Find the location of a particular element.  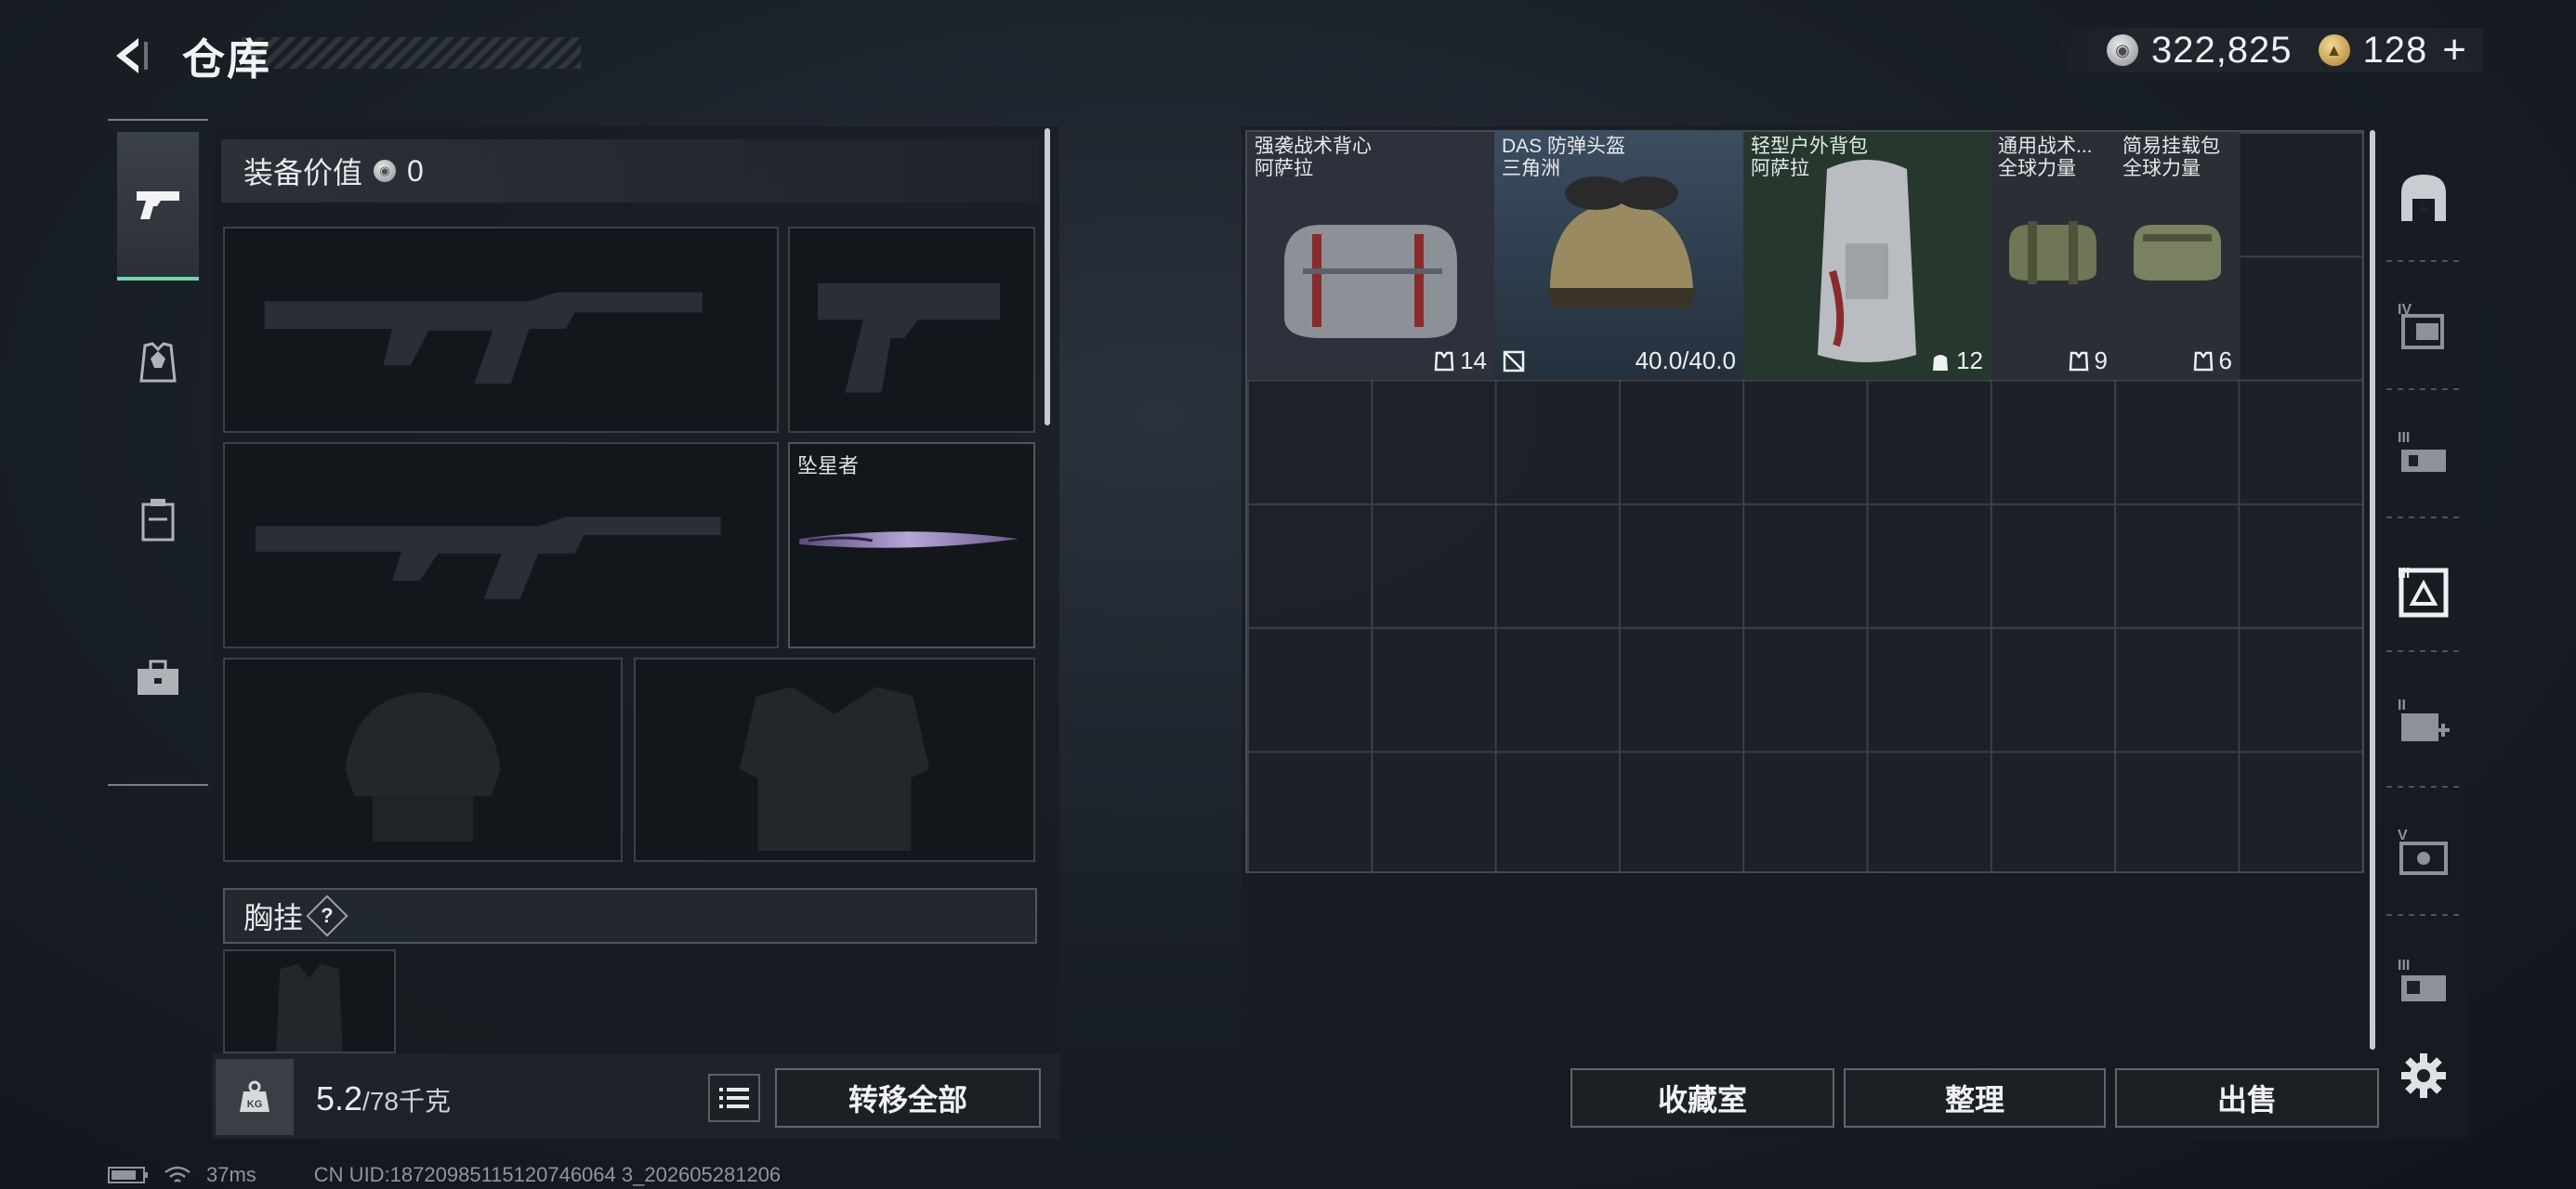

storage-tab-4: IV is located at coordinates (2423, 325).